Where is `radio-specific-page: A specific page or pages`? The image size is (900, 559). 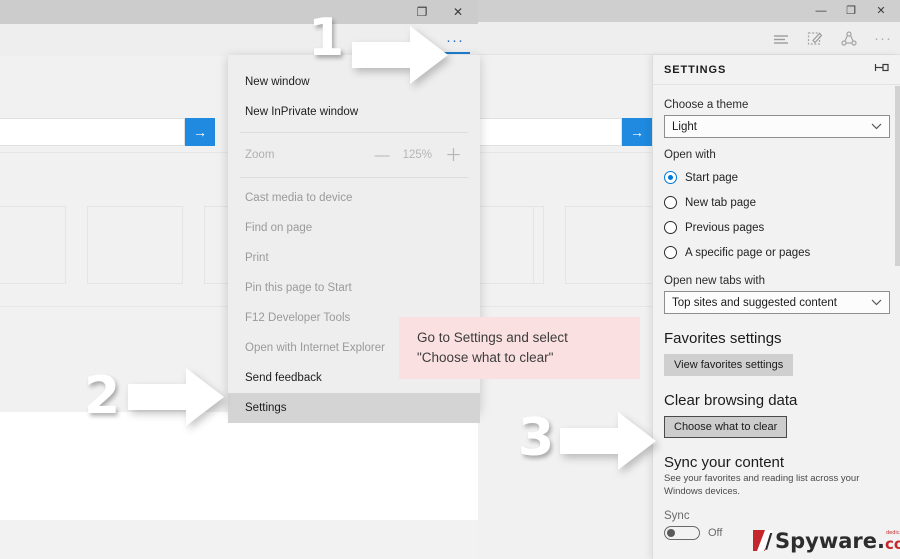
radio-specific-page: A specific page or pages is located at coordinates (776, 252).